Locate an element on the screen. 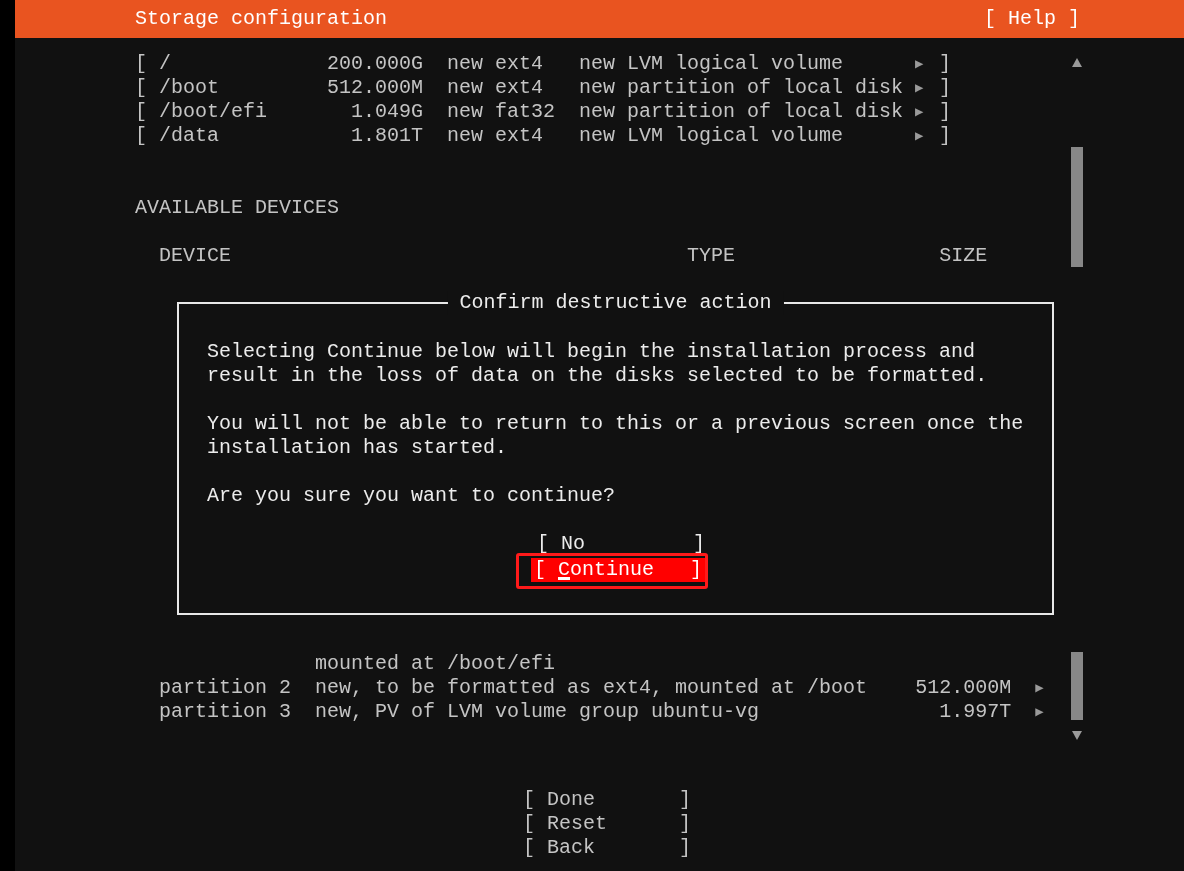 Image resolution: width=1184 pixels, height=871 pixels. dialog-message: Selecting Continue below will begin the installation process and result in the loss of data on the disks selected to be formatted. is located at coordinates (598, 364).